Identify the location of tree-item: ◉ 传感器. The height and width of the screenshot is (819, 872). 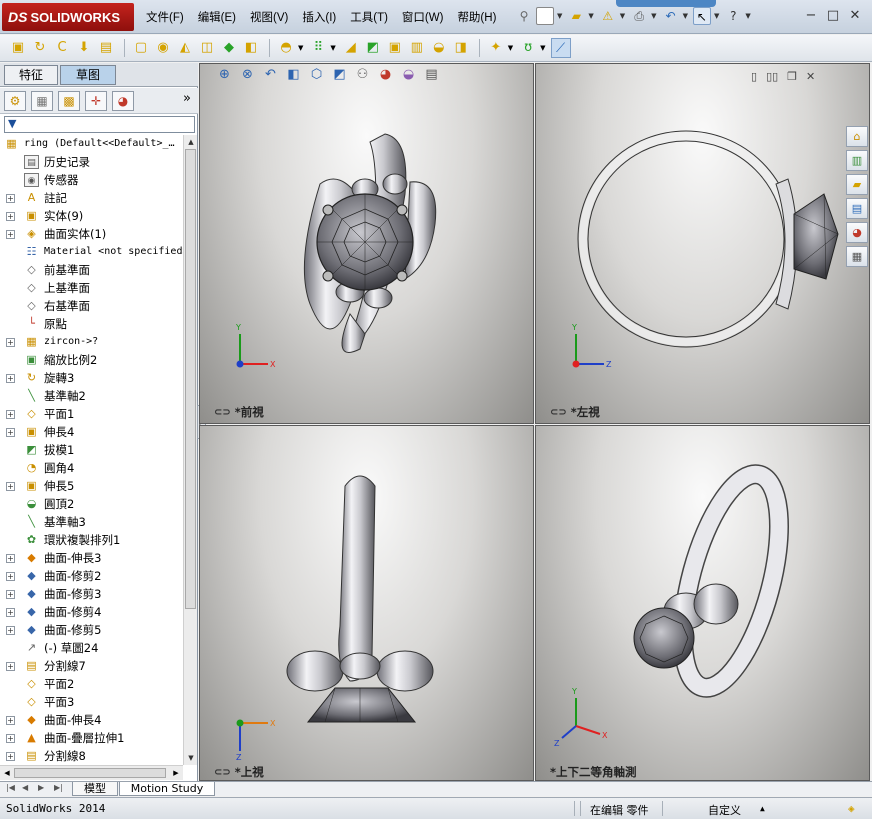
(91, 180).